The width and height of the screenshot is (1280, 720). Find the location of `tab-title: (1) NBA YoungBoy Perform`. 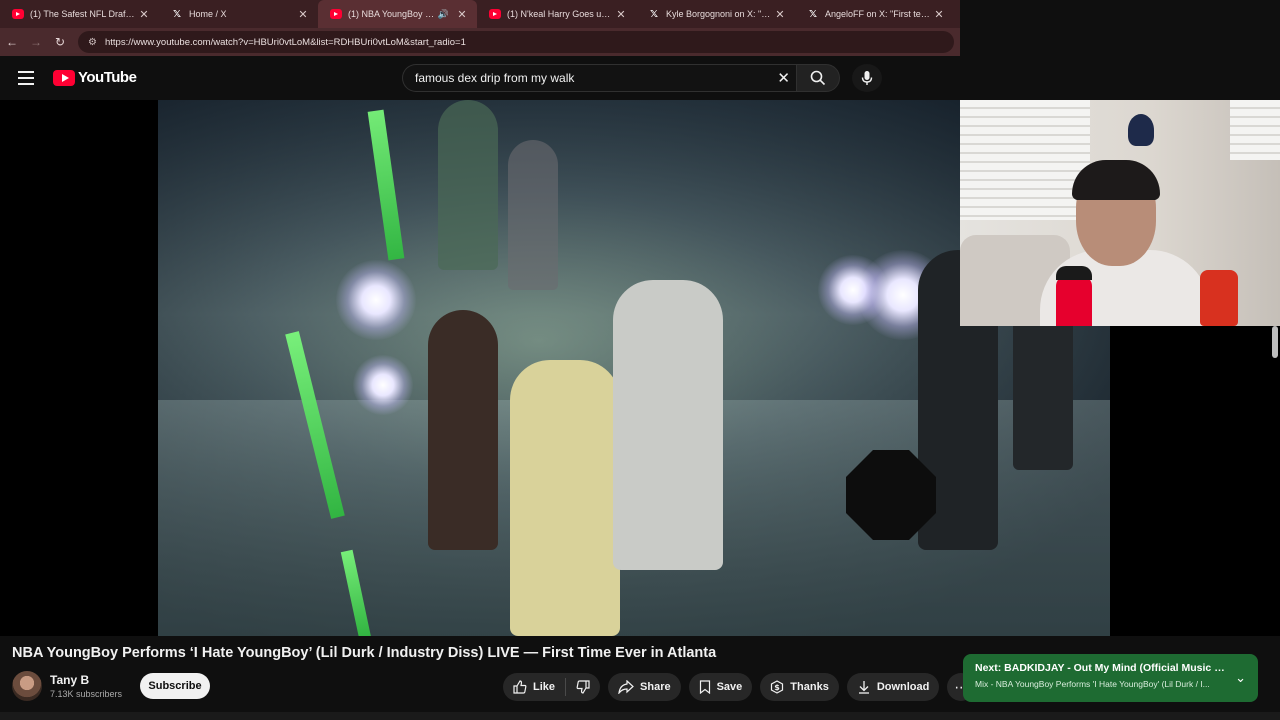

tab-title: (1) NBA YoungBoy Perform is located at coordinates (393, 14).